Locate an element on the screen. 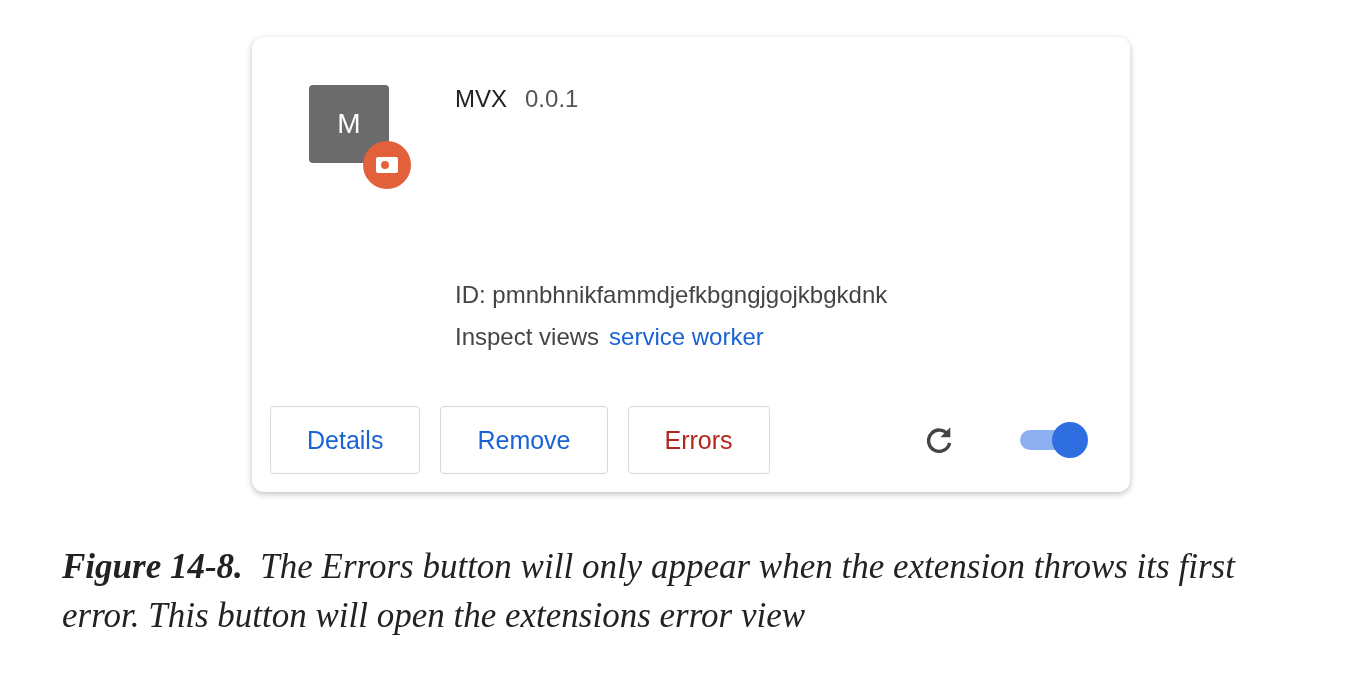 This screenshot has width=1358, height=696. card-button: Remove is located at coordinates (524, 440).